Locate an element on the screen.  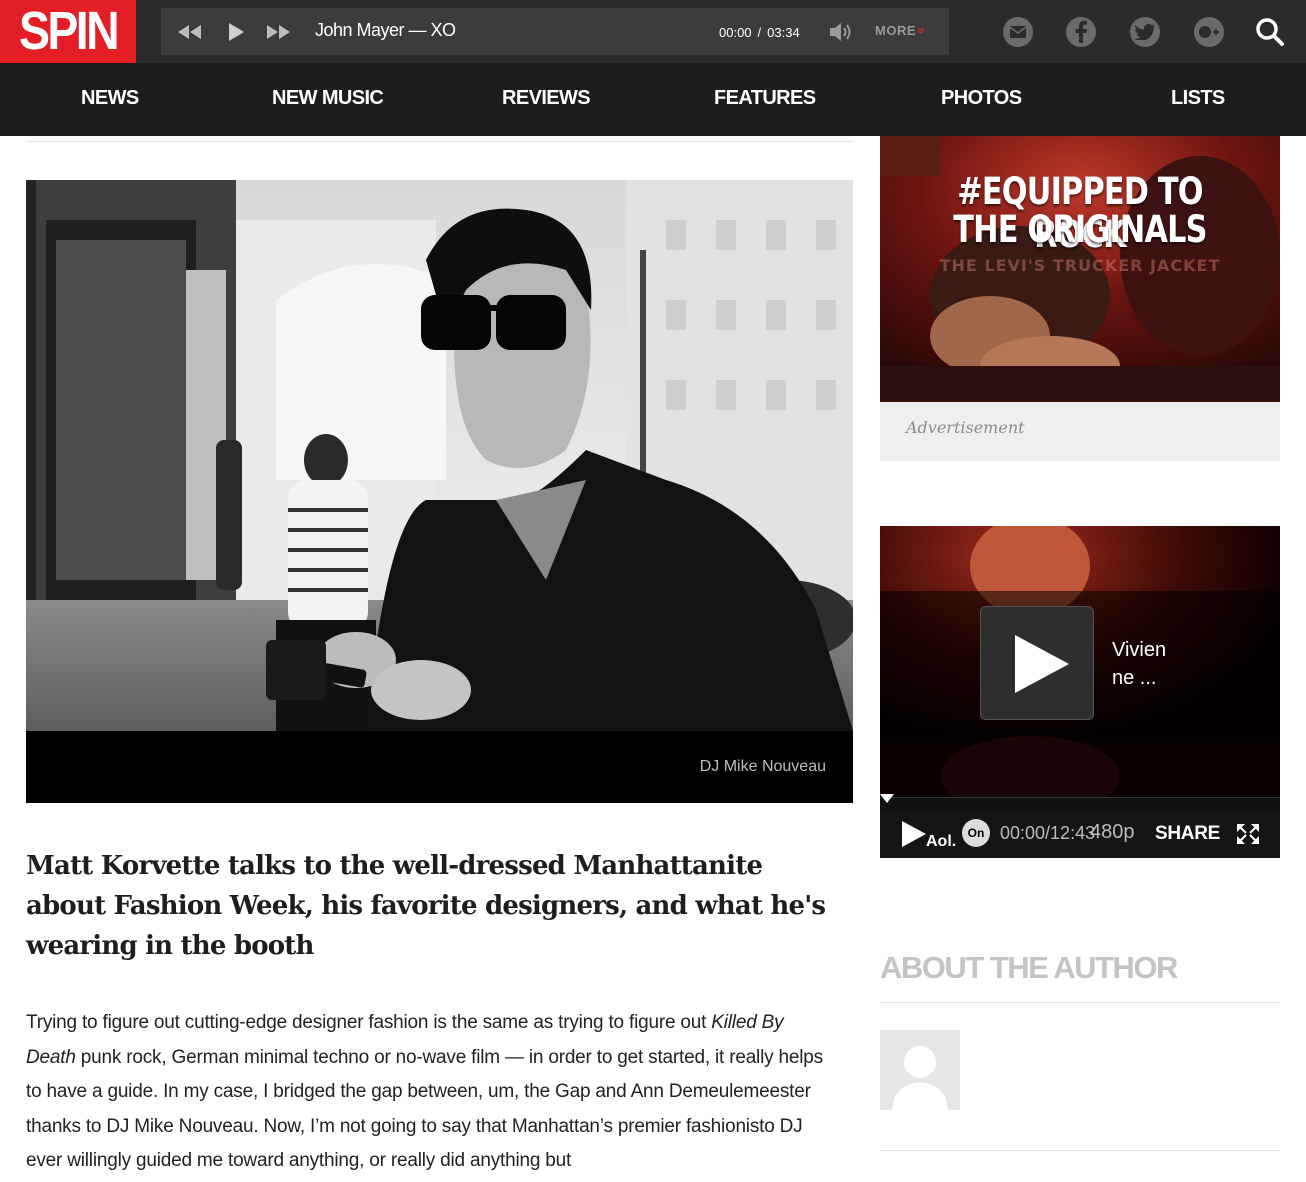
facebook-icon is located at coordinates (1081, 32).